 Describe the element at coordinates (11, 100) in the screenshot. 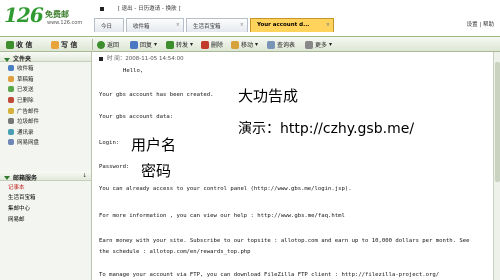

I see `trash-icon` at that location.